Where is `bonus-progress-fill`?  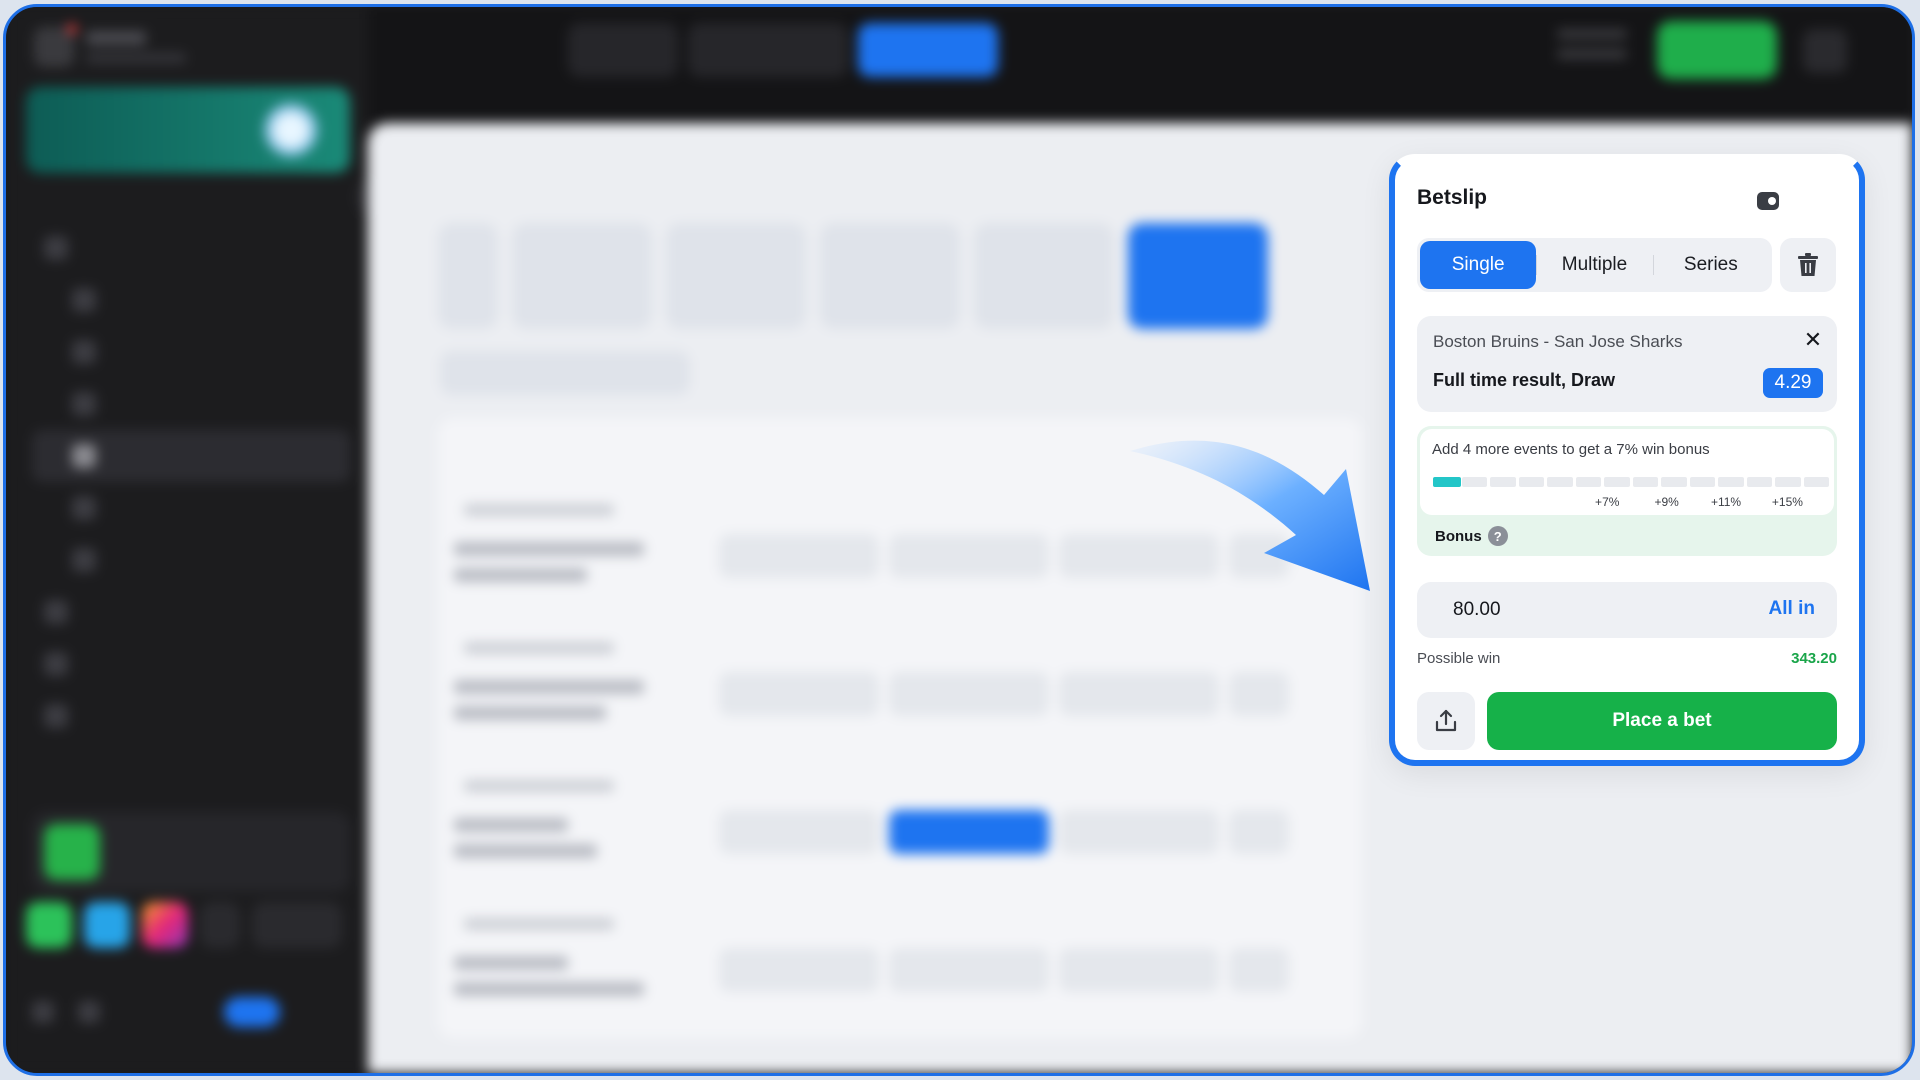 bonus-progress-fill is located at coordinates (1447, 482).